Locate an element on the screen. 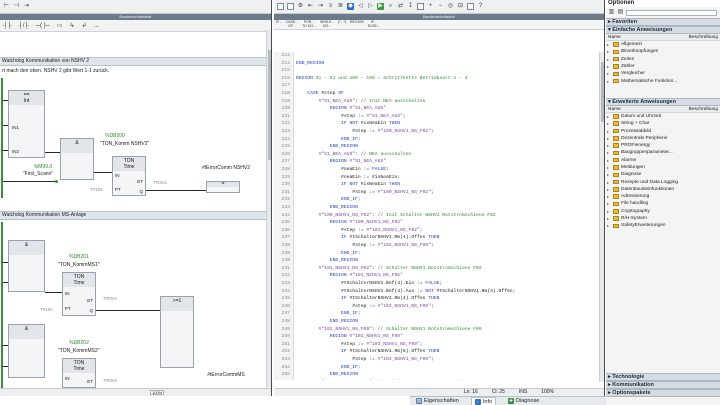 Image resolution: width=720 pixels, height=405 pixels. tree-item: ▸ Meldungen is located at coordinates (663, 167).